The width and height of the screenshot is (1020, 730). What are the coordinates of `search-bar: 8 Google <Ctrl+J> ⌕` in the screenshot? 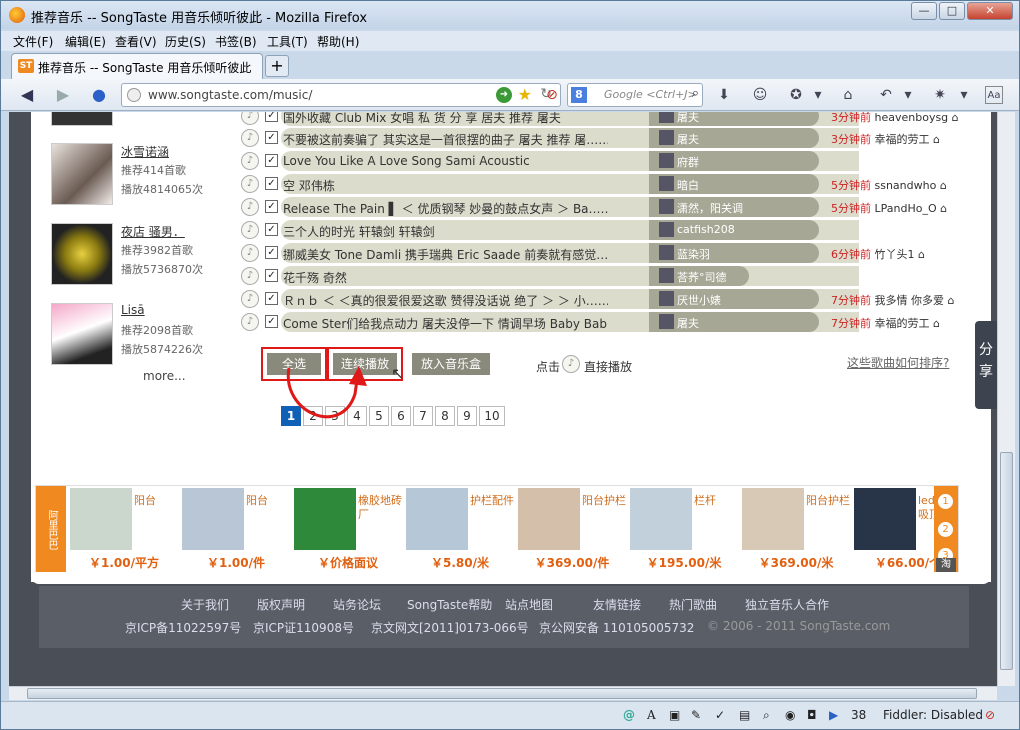 It's located at (635, 95).